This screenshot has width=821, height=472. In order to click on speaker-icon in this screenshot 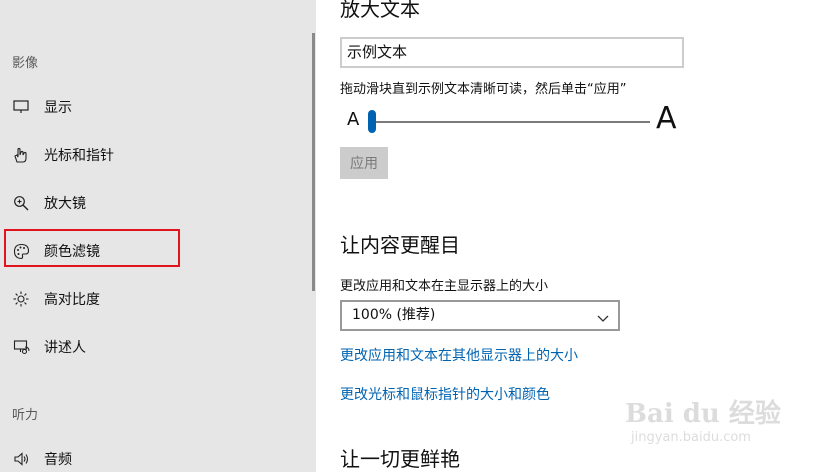, I will do `click(21, 459)`.